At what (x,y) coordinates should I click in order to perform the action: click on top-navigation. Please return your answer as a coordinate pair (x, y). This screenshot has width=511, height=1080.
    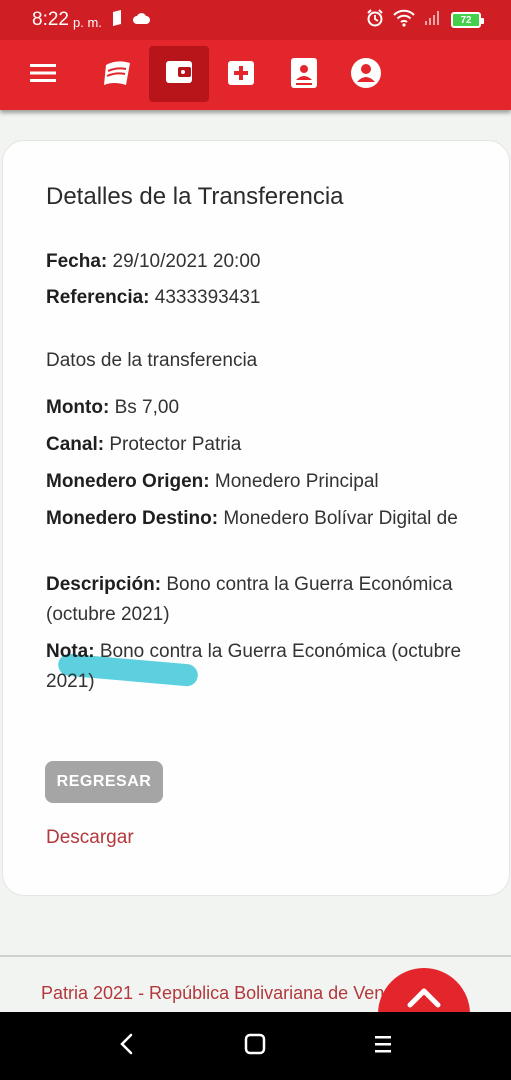
    Looking at the image, I should click on (255, 75).